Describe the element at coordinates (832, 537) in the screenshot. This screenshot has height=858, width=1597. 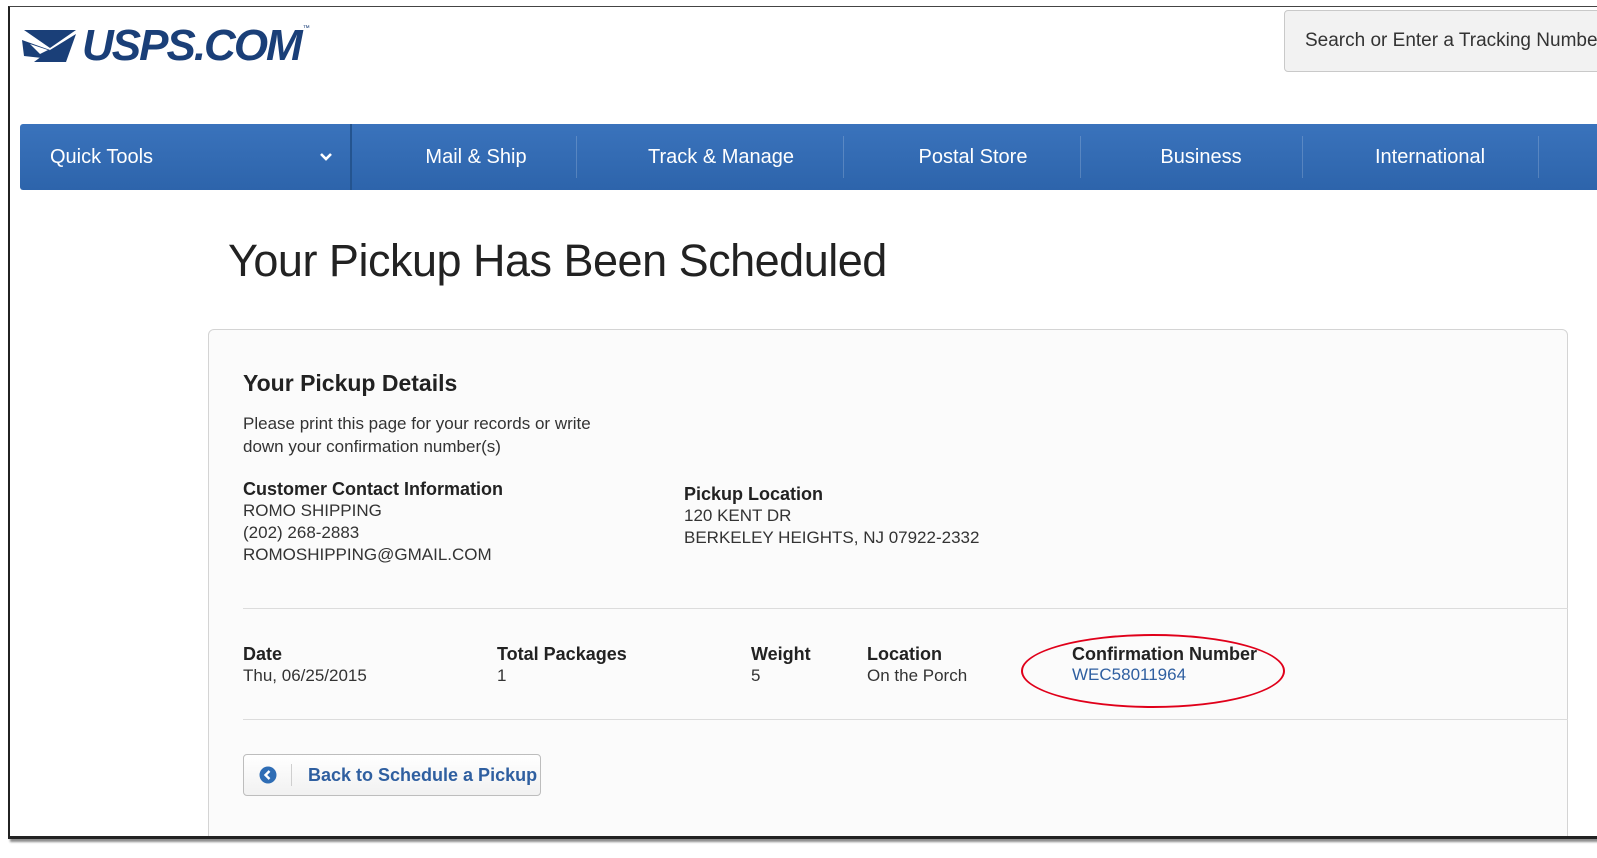
I see `pickup-address-line-2: BERKELEY HEIGHTS, NJ 07922-2332` at that location.